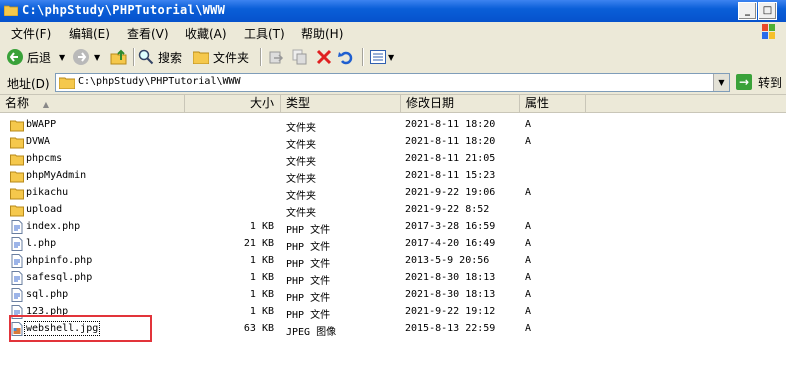 The height and width of the screenshot is (384, 786). Describe the element at coordinates (81, 57) in the screenshot. I see `forward-arrow-icon` at that location.